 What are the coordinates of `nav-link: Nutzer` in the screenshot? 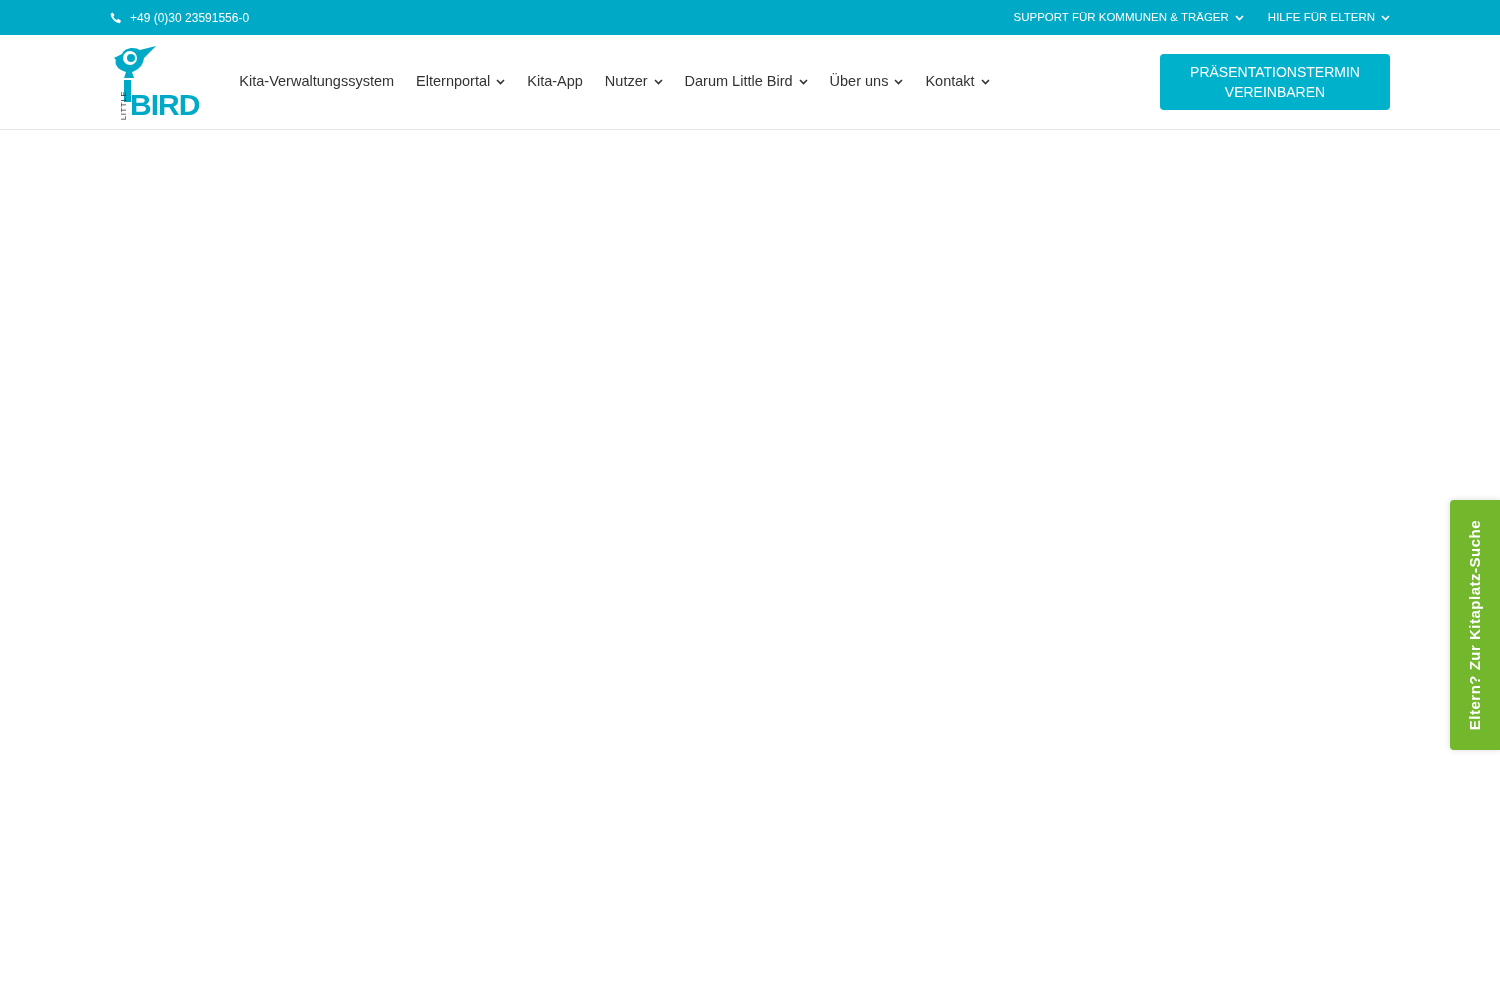 It's located at (633, 82).